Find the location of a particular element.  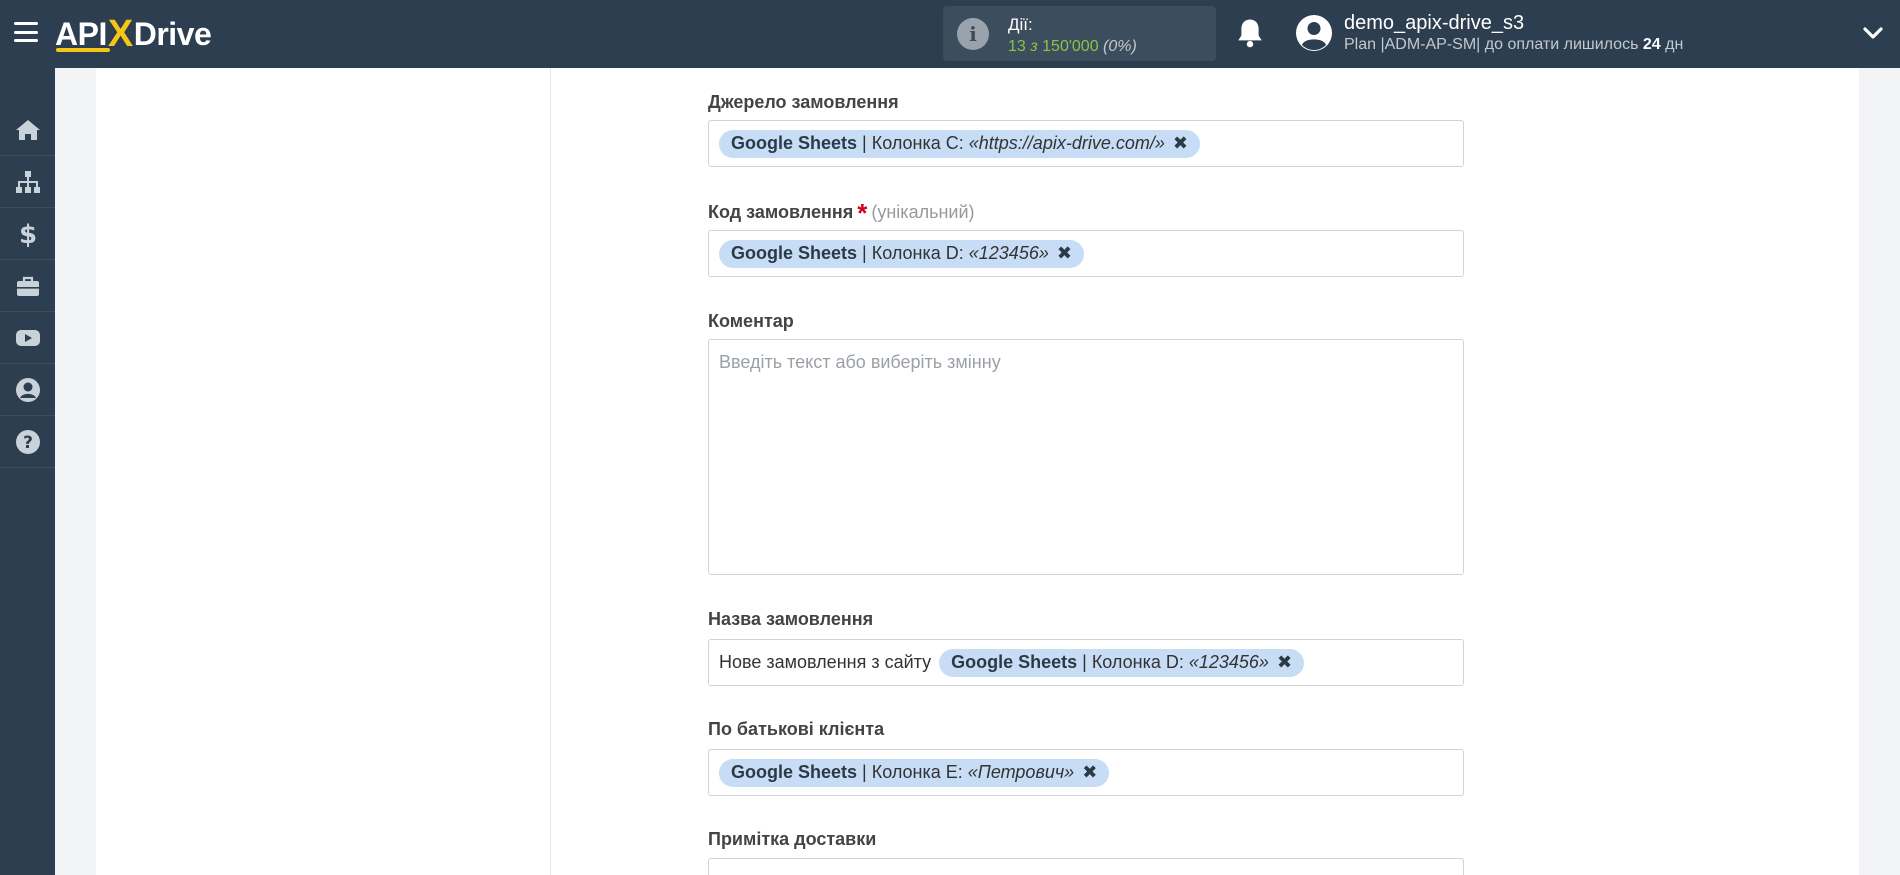

dollar-icon: $ is located at coordinates (27, 234).